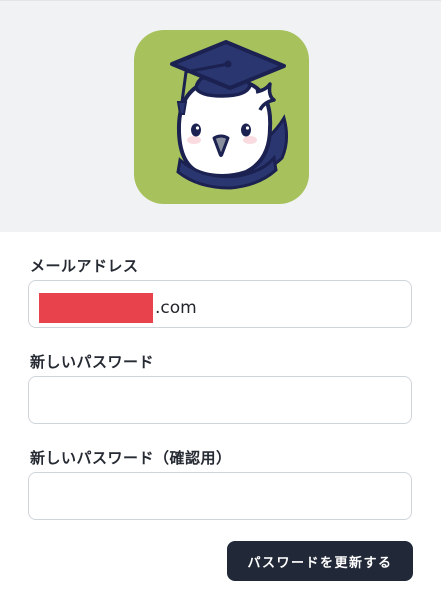  I want to click on email-value: .com, so click(118, 308).